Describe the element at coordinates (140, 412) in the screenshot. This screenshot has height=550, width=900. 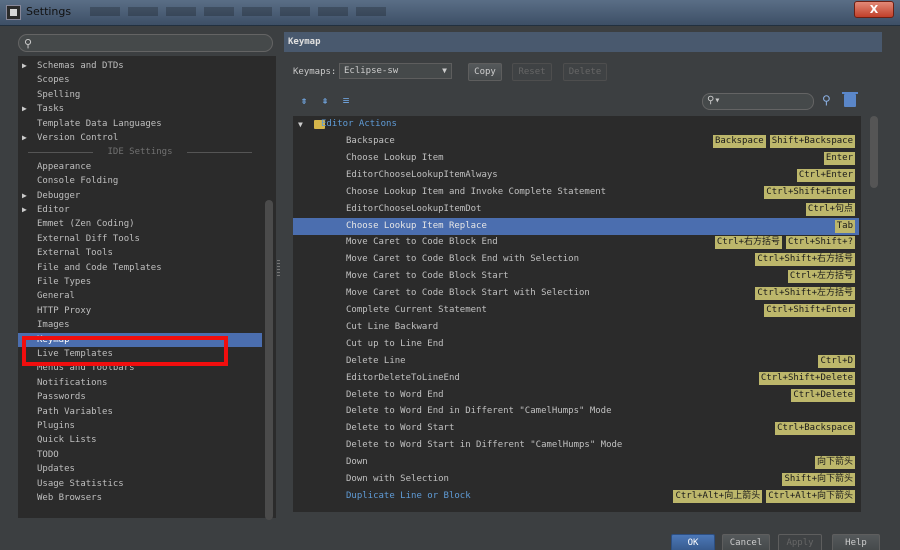
I see `sidebar-item-path-variables: Path Variables` at that location.